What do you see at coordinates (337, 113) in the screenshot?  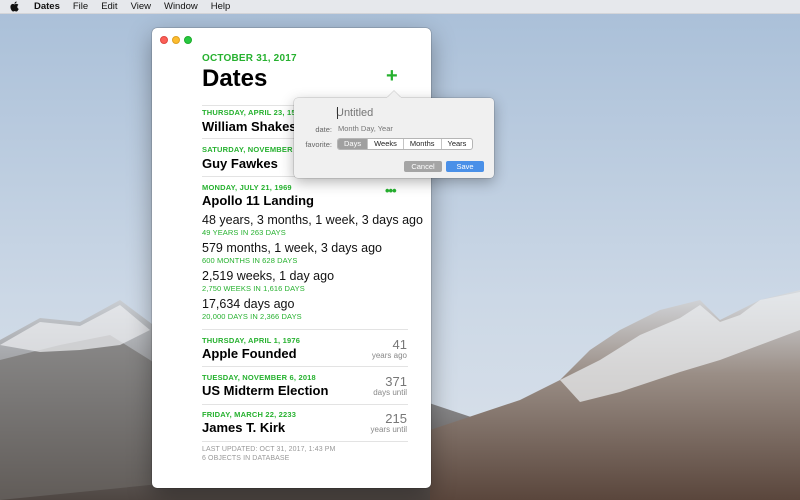 I see `text-caret` at bounding box center [337, 113].